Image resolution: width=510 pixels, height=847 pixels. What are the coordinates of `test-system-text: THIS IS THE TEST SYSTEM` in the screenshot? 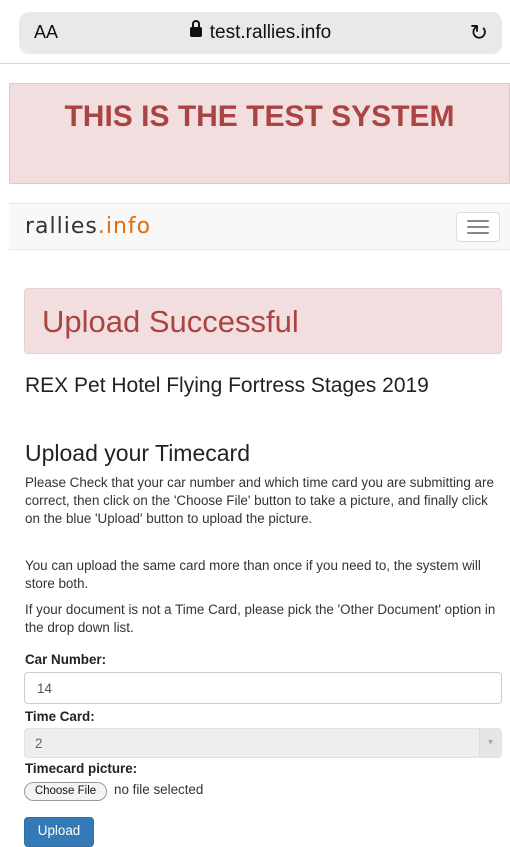 It's located at (259, 116).